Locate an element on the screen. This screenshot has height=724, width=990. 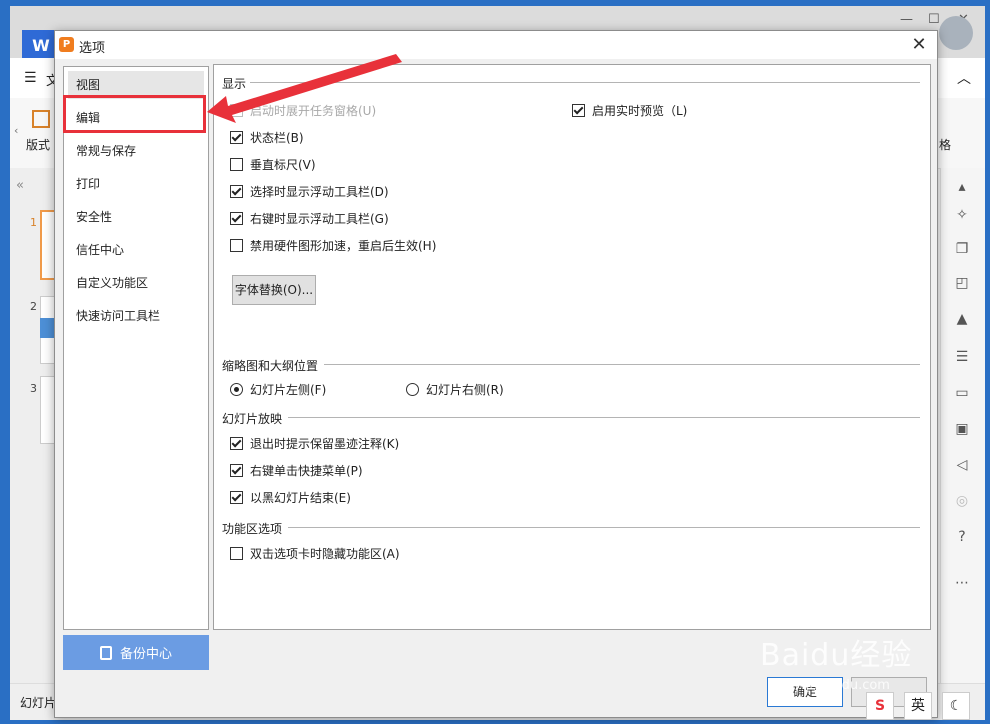
more-icon: ⋯ is located at coordinates (962, 583).